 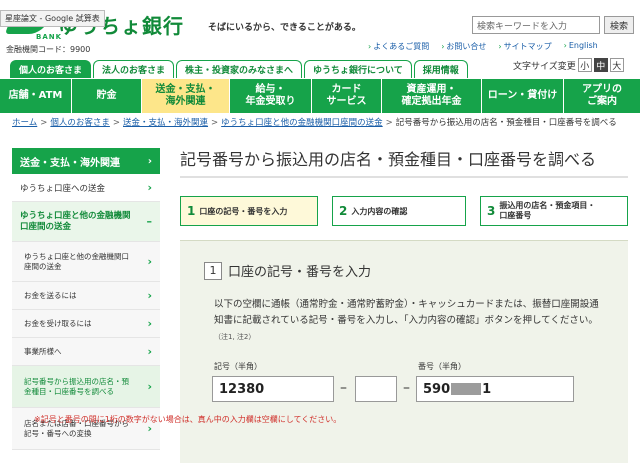 I want to click on font-size-large-button: 大, so click(x=616, y=65).